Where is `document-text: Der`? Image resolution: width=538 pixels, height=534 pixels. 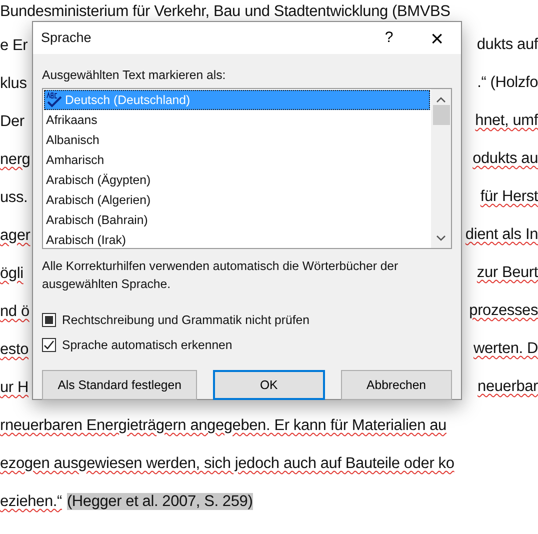 document-text: Der is located at coordinates (12, 122).